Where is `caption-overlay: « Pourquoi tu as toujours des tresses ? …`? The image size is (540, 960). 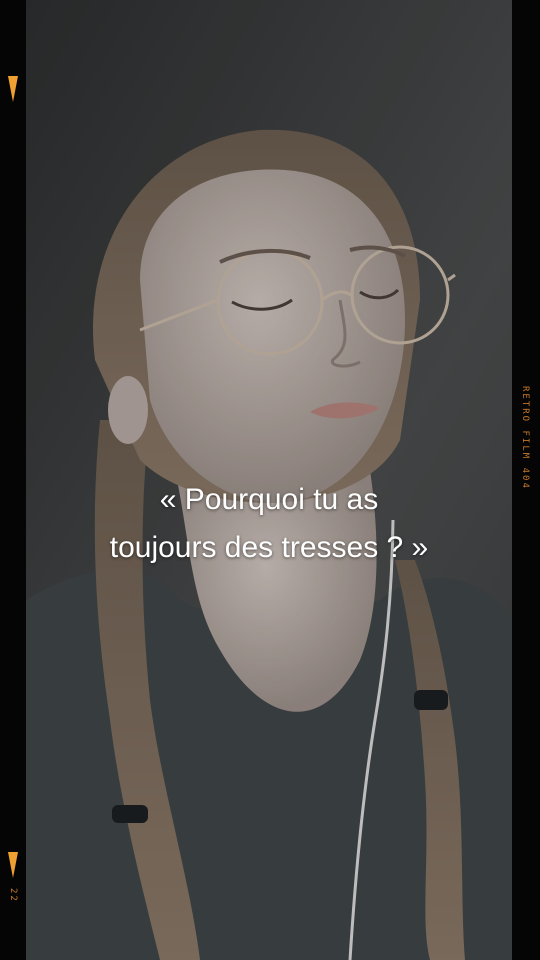
caption-overlay: « Pourquoi tu as toujours des tresses ? … is located at coordinates (269, 524).